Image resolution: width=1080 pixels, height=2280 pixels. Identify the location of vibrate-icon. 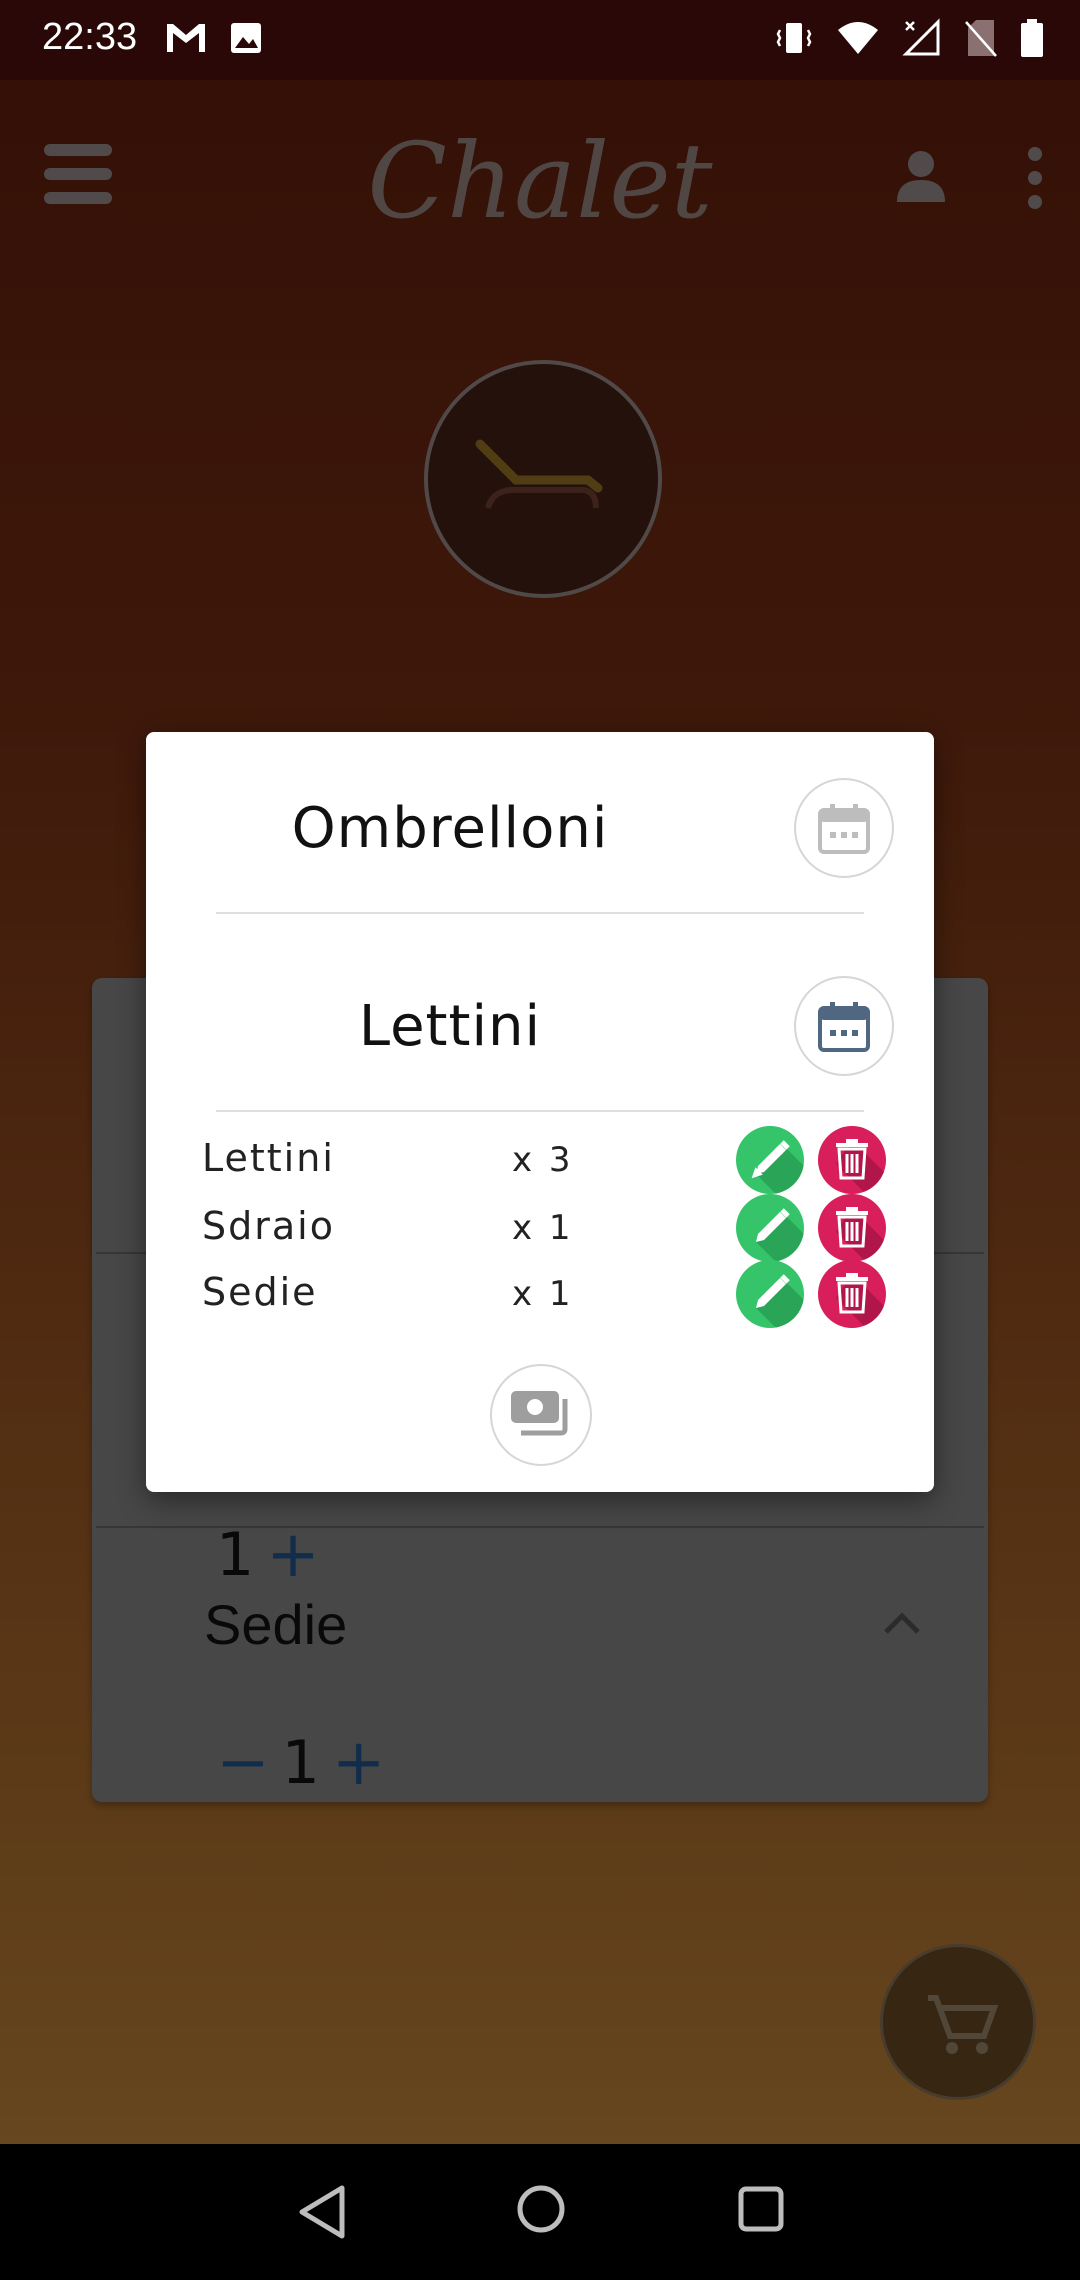
(794, 38).